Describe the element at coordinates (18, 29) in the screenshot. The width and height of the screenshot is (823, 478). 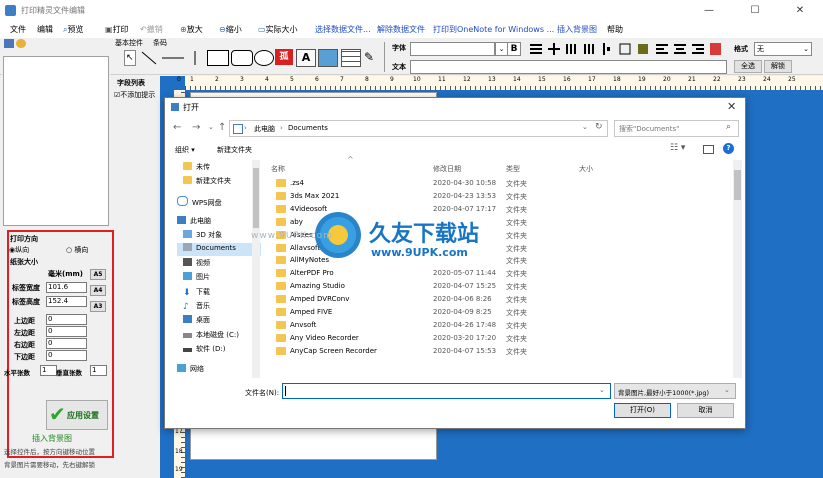
I see `menu-file: 文件` at that location.